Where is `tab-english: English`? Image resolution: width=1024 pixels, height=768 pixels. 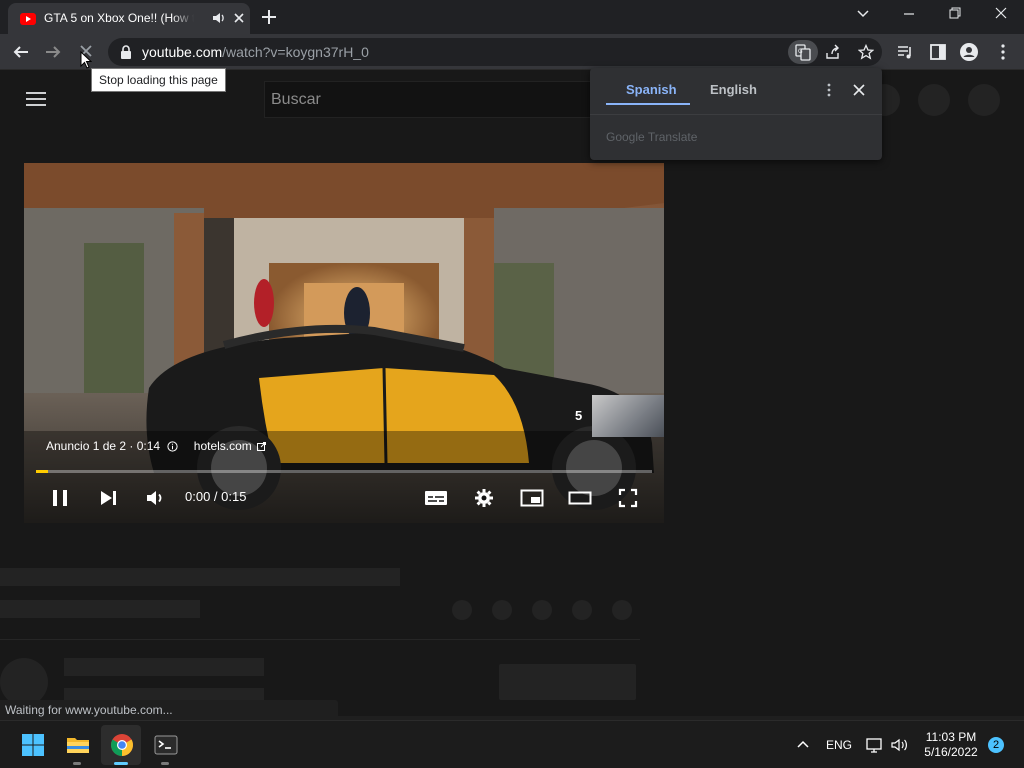
tab-english: English is located at coordinates (733, 89).